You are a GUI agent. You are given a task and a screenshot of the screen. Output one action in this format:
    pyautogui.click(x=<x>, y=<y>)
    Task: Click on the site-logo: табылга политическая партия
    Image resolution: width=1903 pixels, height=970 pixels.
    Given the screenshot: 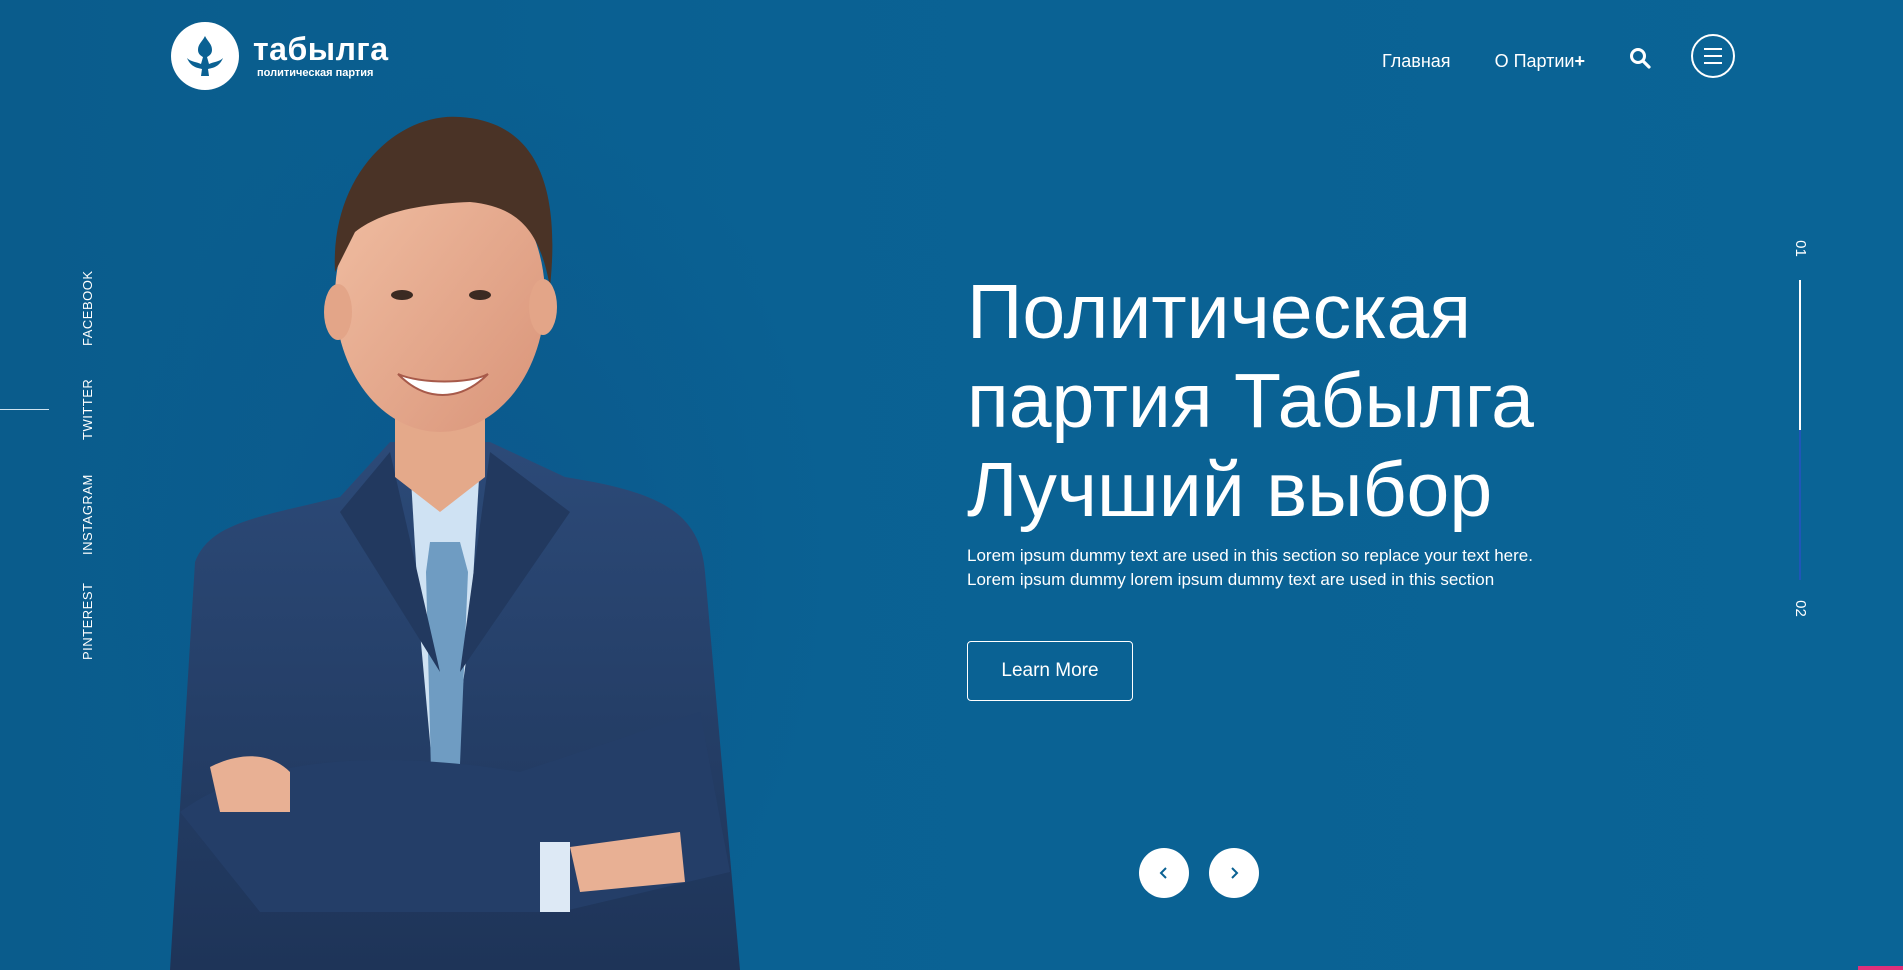 What is the action you would take?
    pyautogui.click(x=280, y=56)
    